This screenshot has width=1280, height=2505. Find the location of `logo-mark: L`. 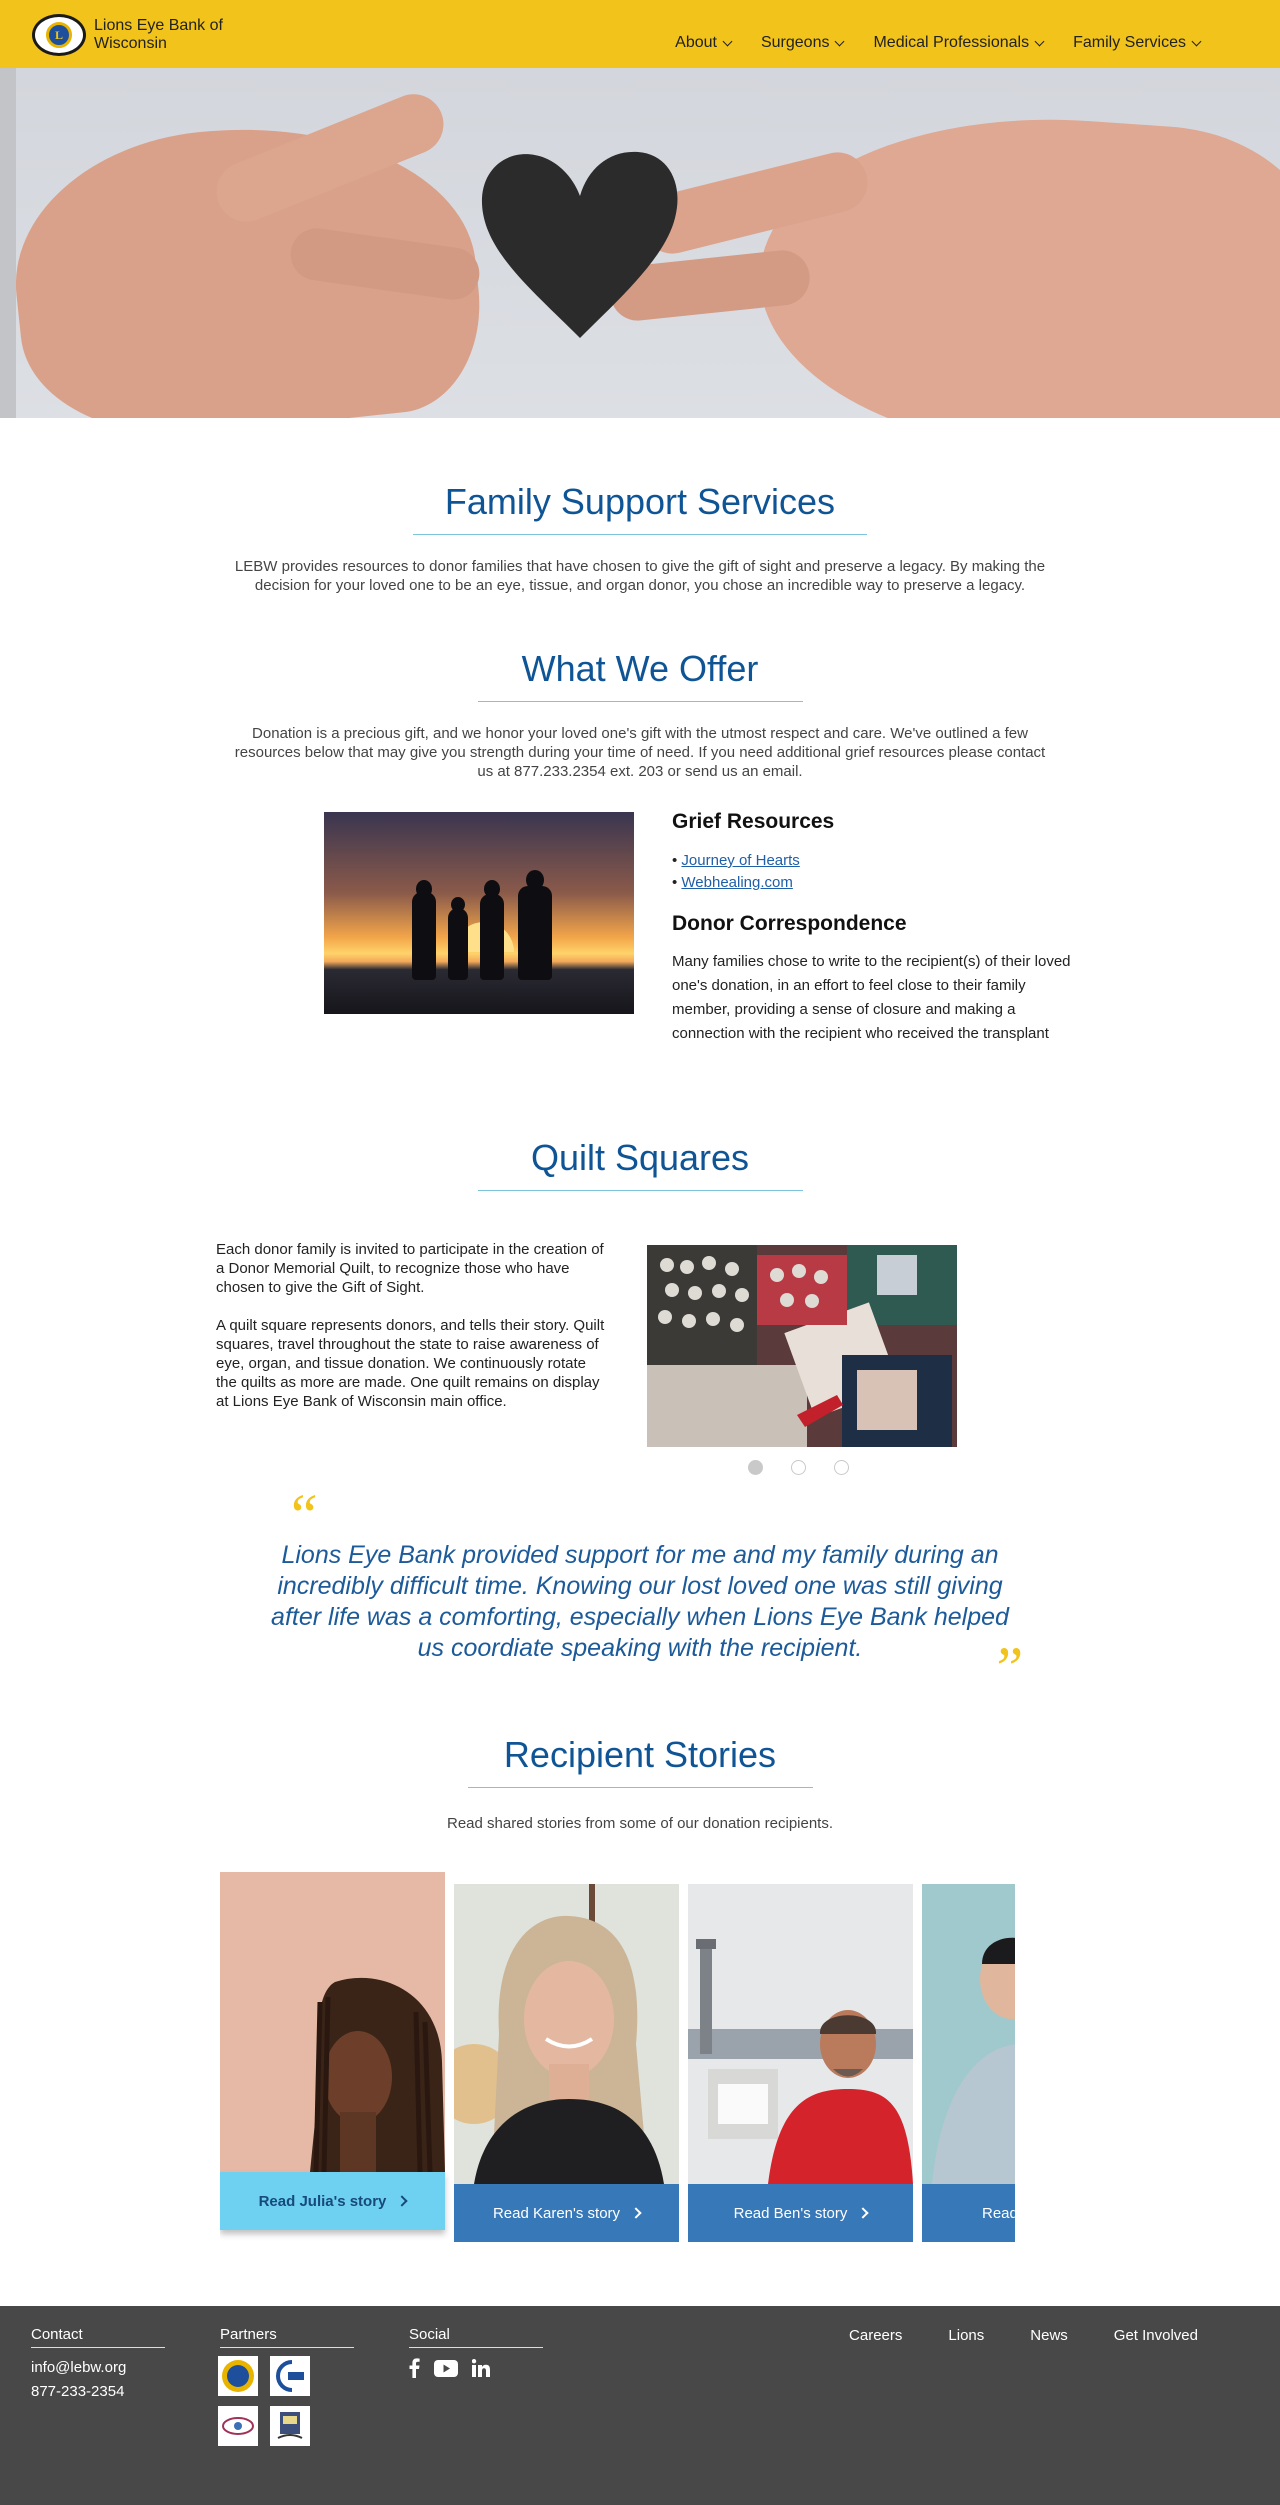

logo-mark: L is located at coordinates (59, 35).